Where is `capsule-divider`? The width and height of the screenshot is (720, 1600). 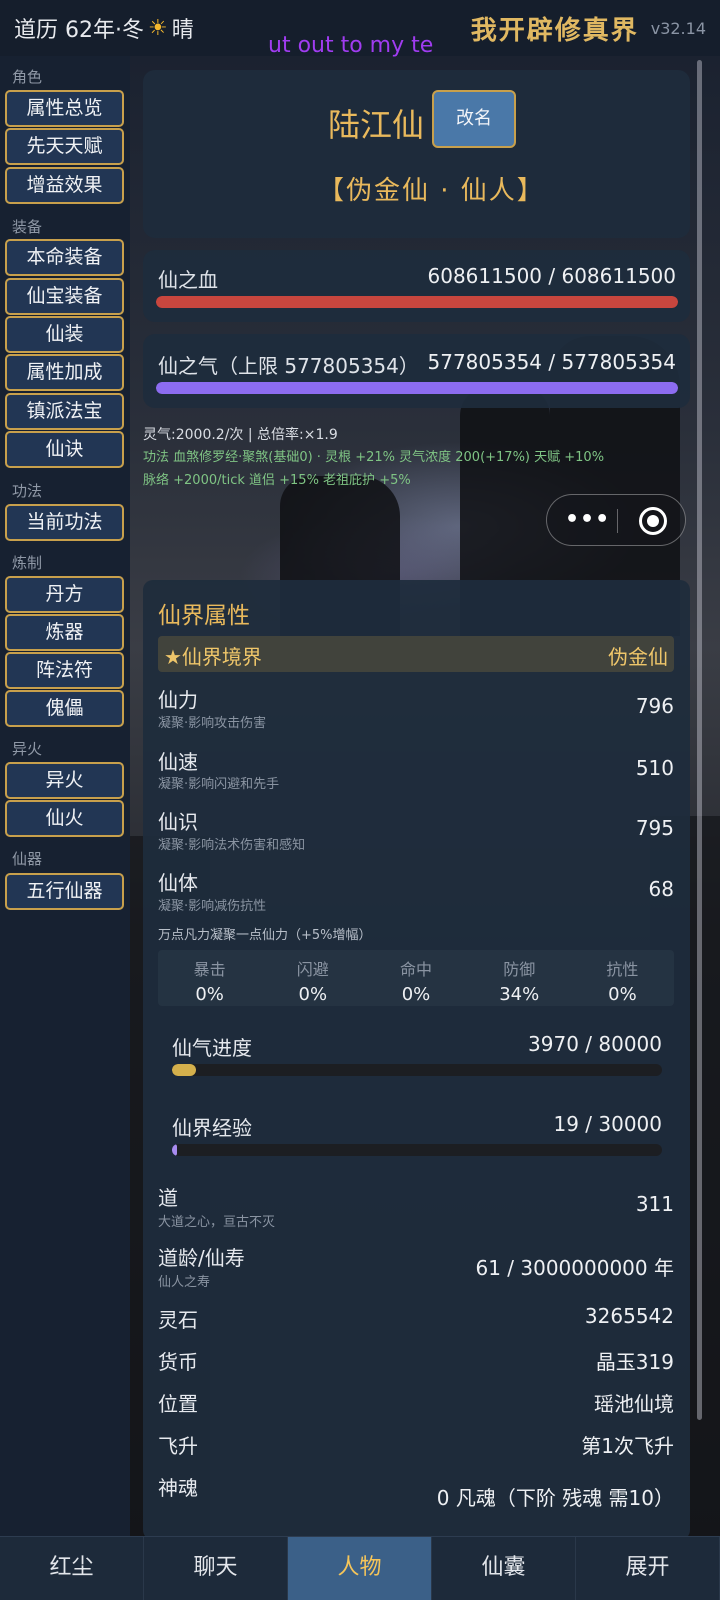
capsule-divider is located at coordinates (617, 521).